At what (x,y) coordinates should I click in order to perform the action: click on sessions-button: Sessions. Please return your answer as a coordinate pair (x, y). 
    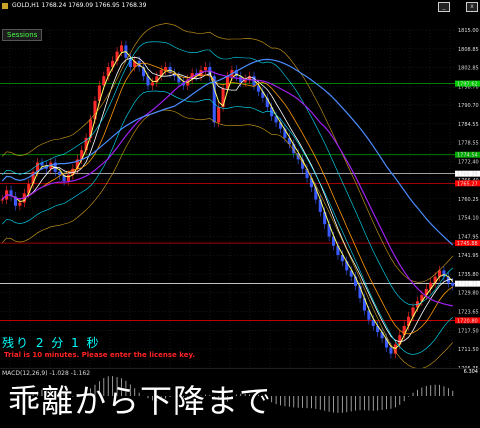
    Looking at the image, I should click on (22, 35).